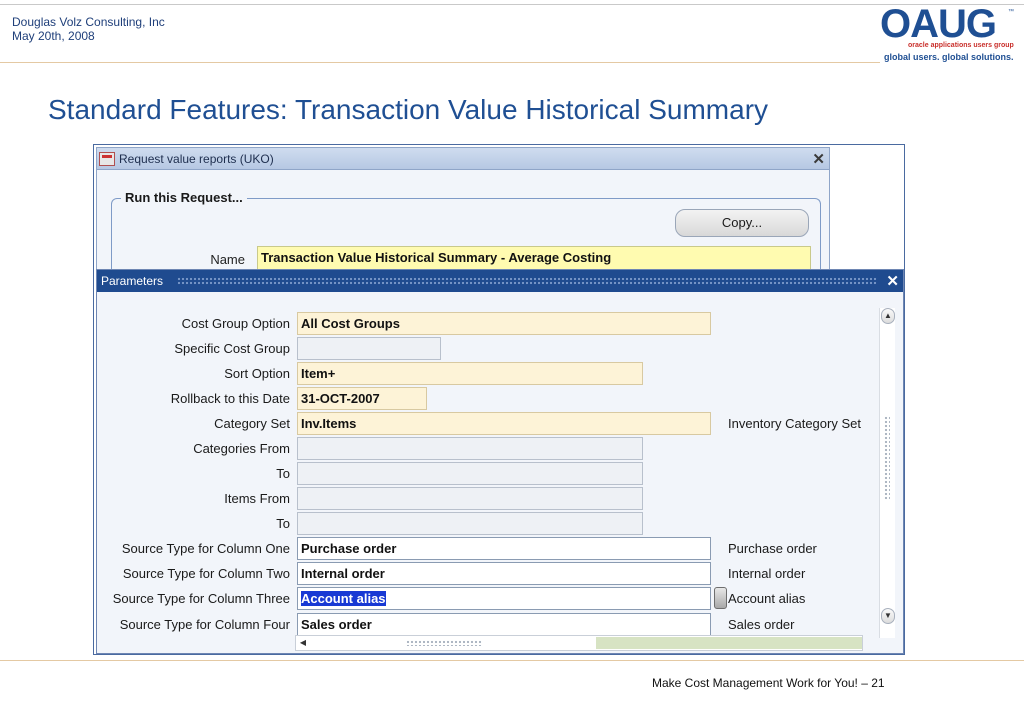  Describe the element at coordinates (938, 24) in the screenshot. I see `logo-mark: OAUG` at that location.